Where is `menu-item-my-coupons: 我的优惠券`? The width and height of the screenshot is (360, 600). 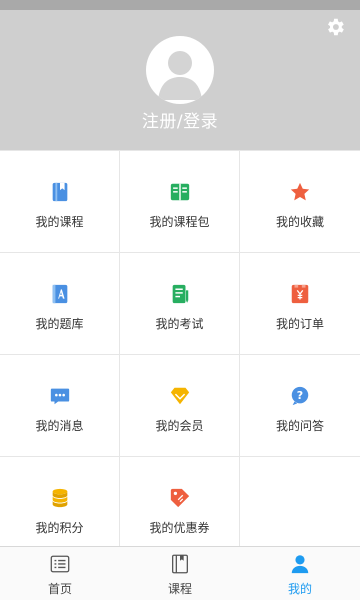 menu-item-my-coupons: 我的优惠券 is located at coordinates (180, 502).